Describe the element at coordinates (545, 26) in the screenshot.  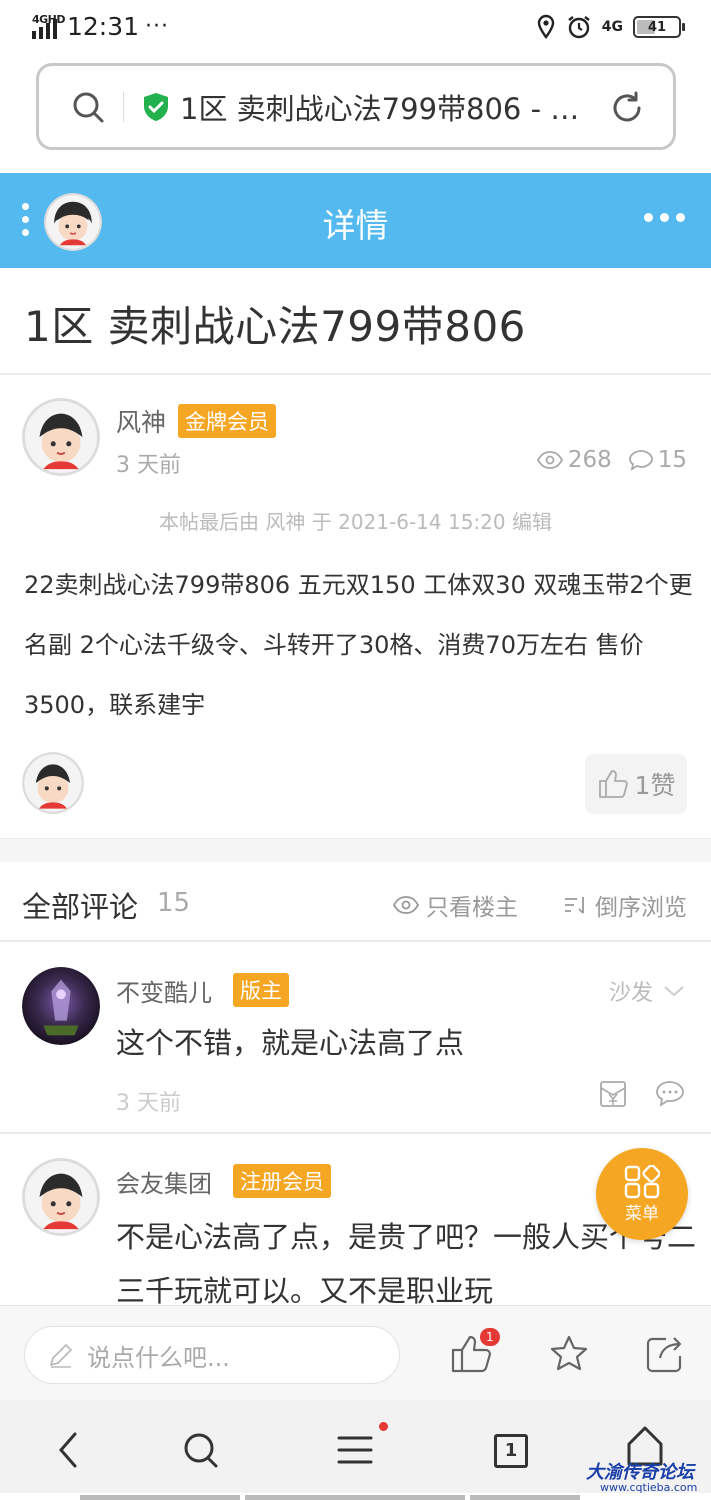
I see `location-icon` at that location.